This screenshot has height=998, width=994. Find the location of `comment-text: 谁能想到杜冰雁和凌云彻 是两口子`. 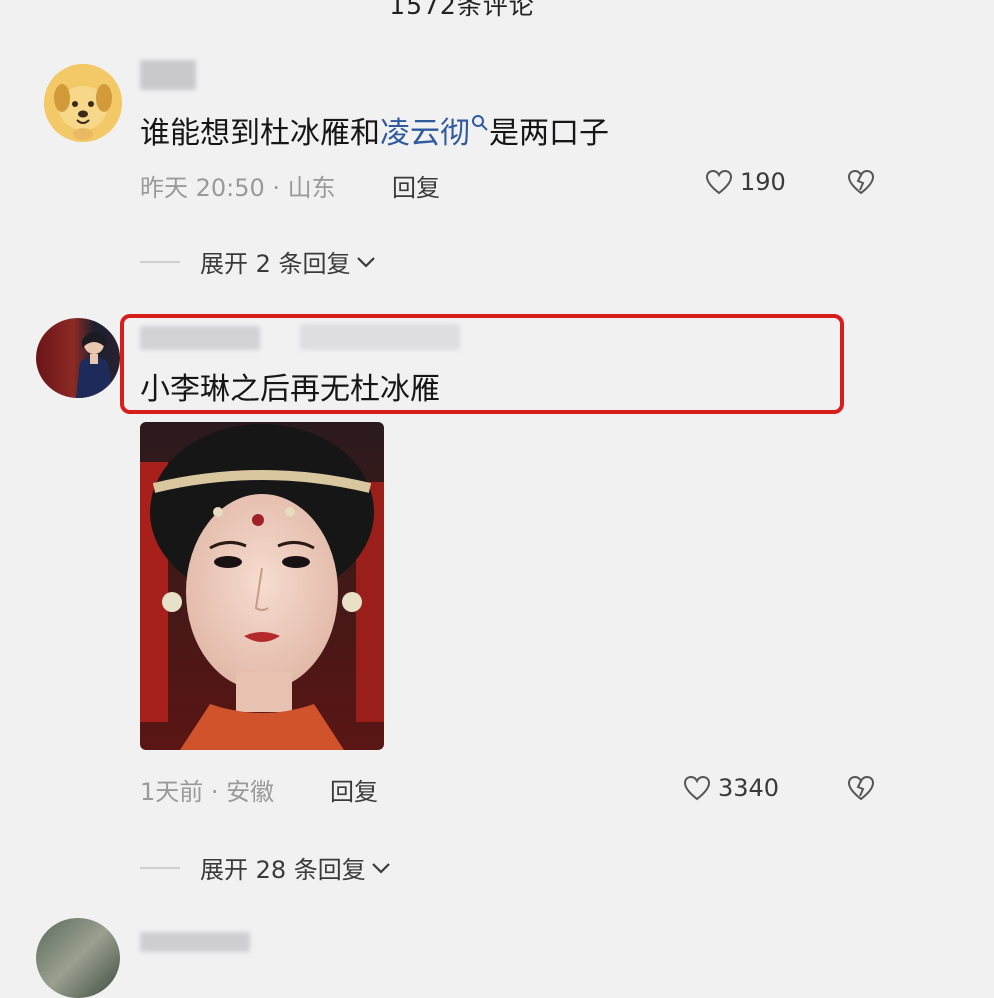

comment-text: 谁能想到杜冰雁和凌云彻 是两口子 is located at coordinates (374, 130).